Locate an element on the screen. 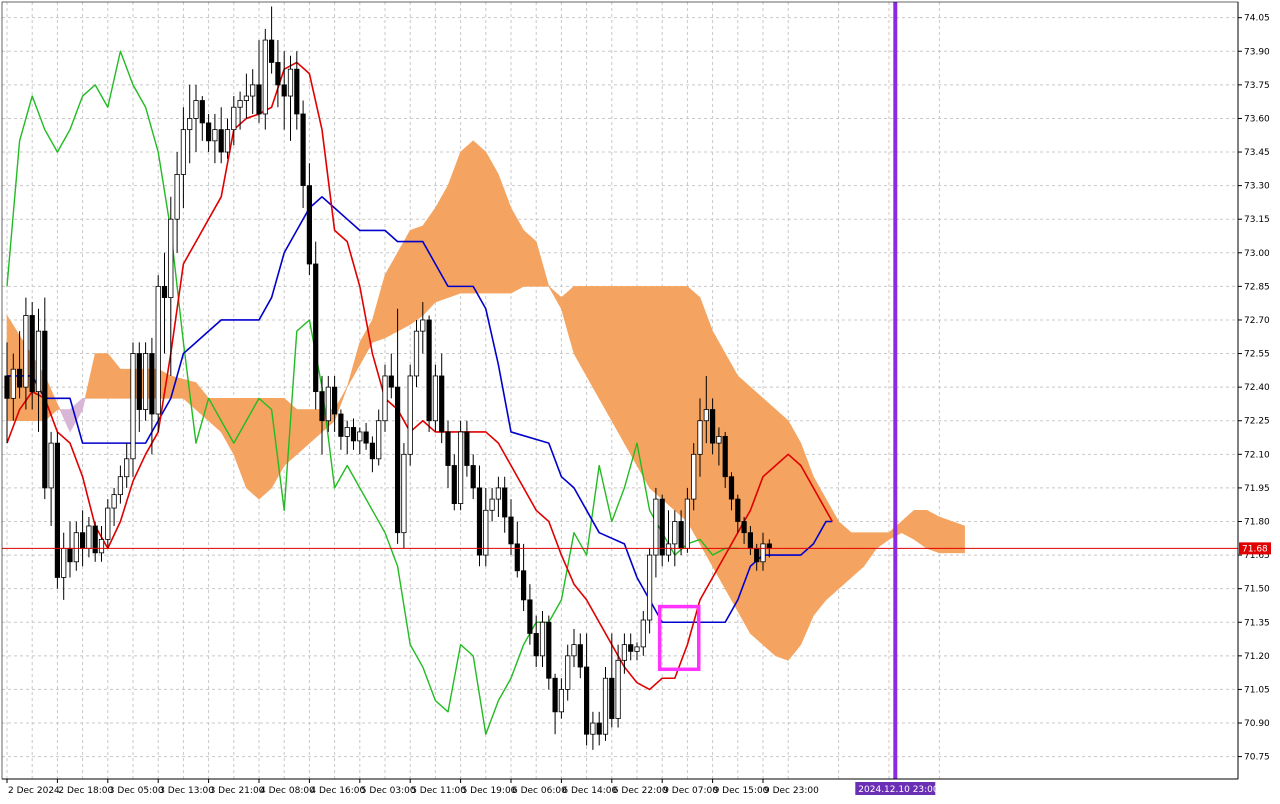 Image resolution: width=1280 pixels, height=804 pixels. x-tick-label: 4 Dec 16:00 is located at coordinates (337, 791).